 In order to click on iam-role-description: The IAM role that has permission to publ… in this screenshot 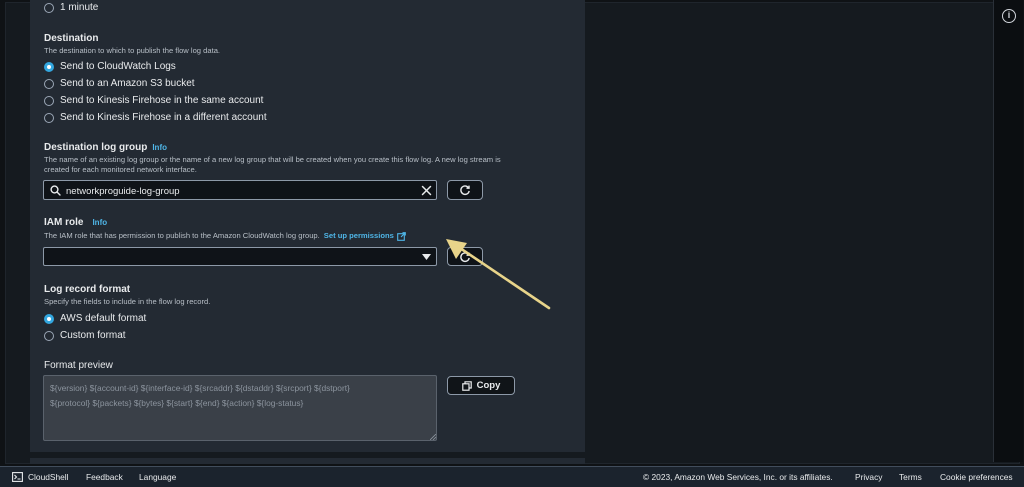, I will do `click(225, 236)`.